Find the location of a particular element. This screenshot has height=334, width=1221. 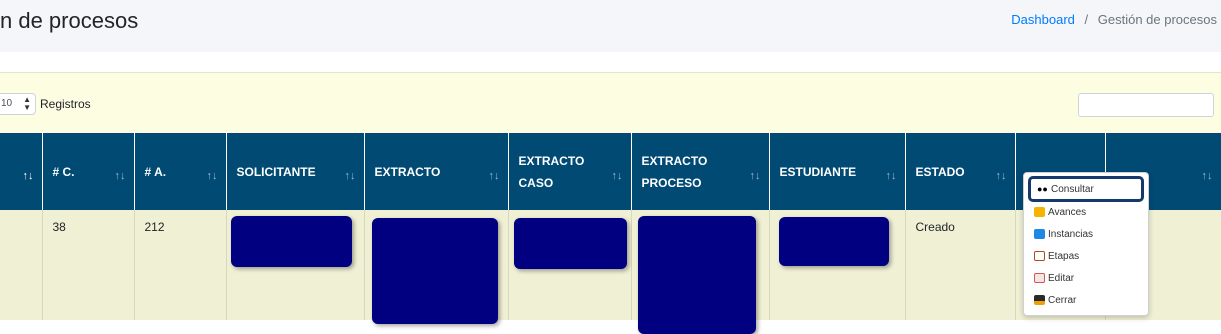

menu-item-consultar: ●● Consultar is located at coordinates (1086, 189).